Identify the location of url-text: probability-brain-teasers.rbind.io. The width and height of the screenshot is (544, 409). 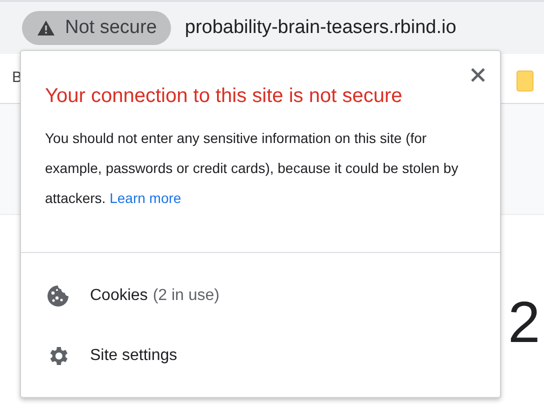
(320, 28).